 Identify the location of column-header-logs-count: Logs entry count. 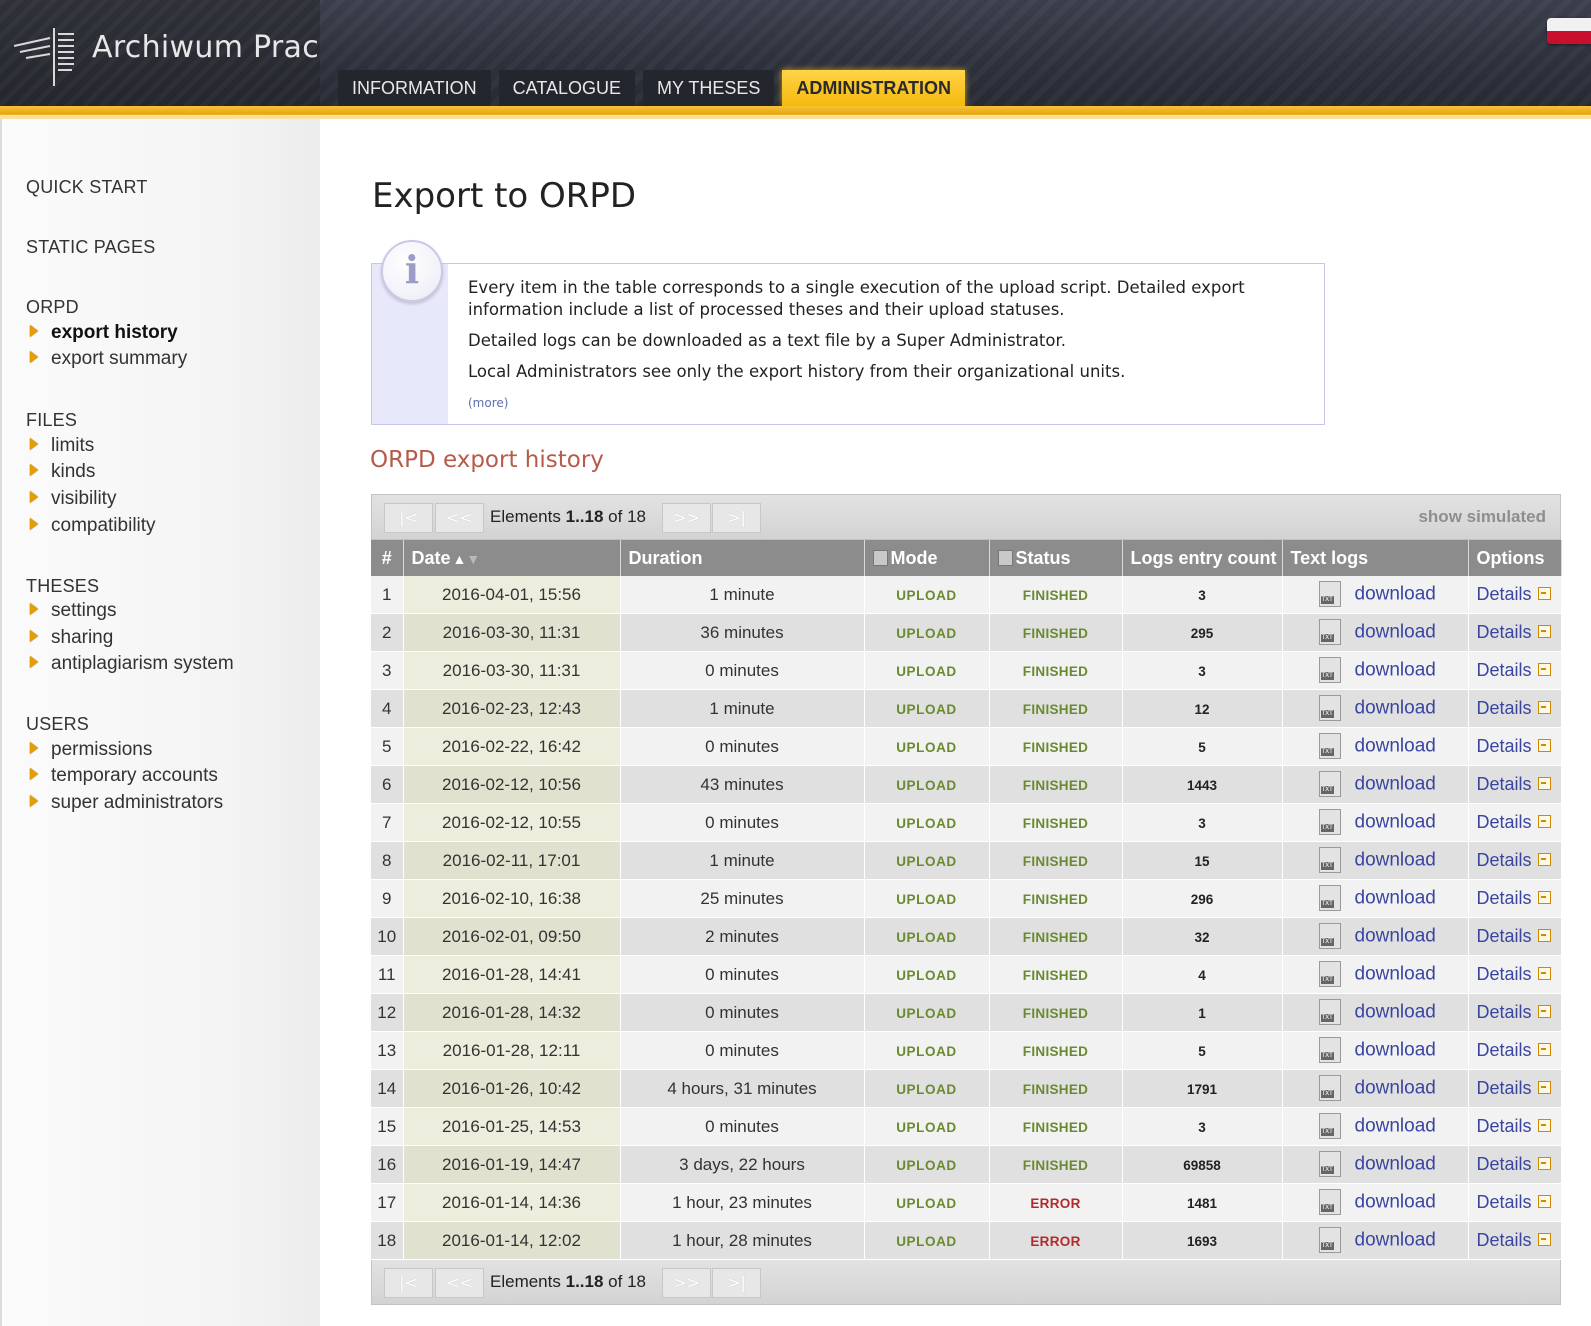
(1202, 558).